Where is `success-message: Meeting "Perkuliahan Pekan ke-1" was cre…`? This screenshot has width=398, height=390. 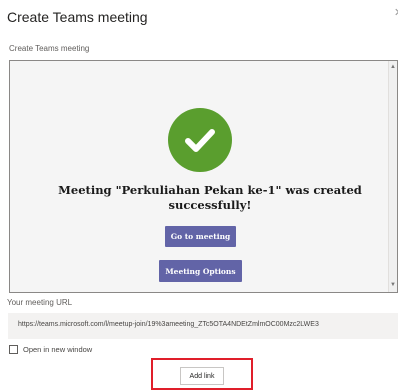
success-message: Meeting "Perkuliahan Pekan ke-1" was cre… is located at coordinates (210, 197).